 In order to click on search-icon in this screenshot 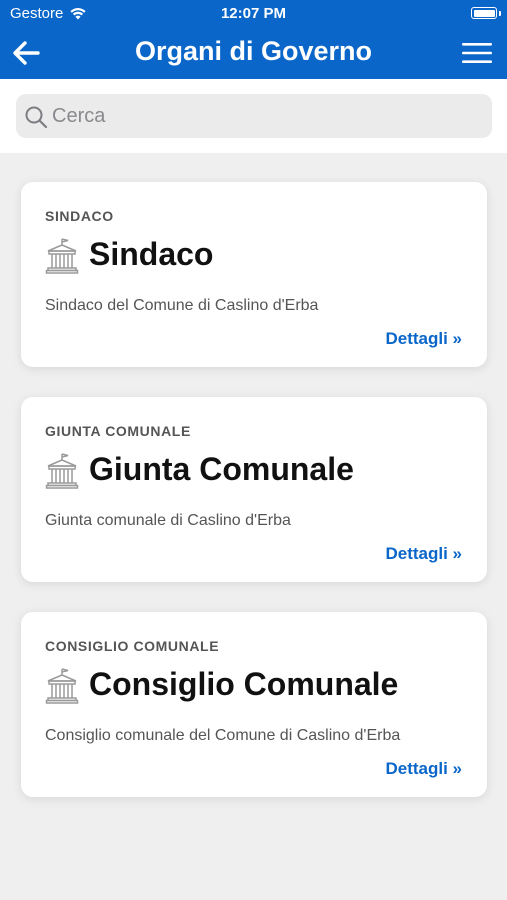, I will do `click(36, 117)`.